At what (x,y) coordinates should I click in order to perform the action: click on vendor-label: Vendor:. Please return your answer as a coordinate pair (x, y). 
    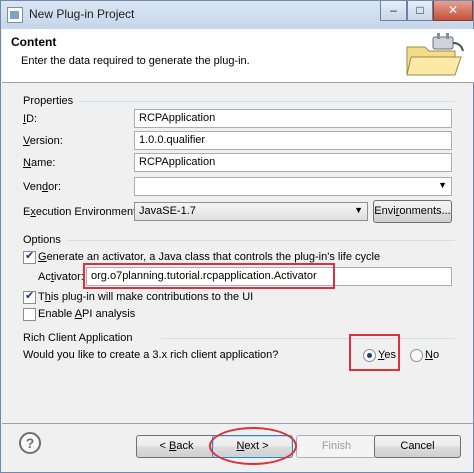
    Looking at the image, I should click on (42, 187).